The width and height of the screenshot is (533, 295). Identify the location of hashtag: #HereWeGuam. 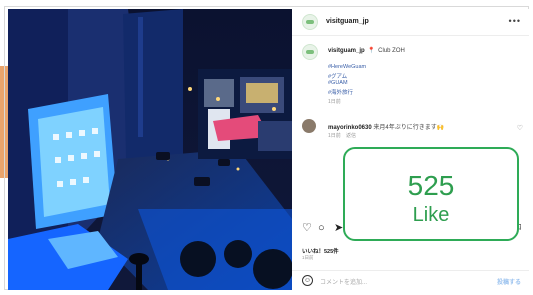
(347, 67).